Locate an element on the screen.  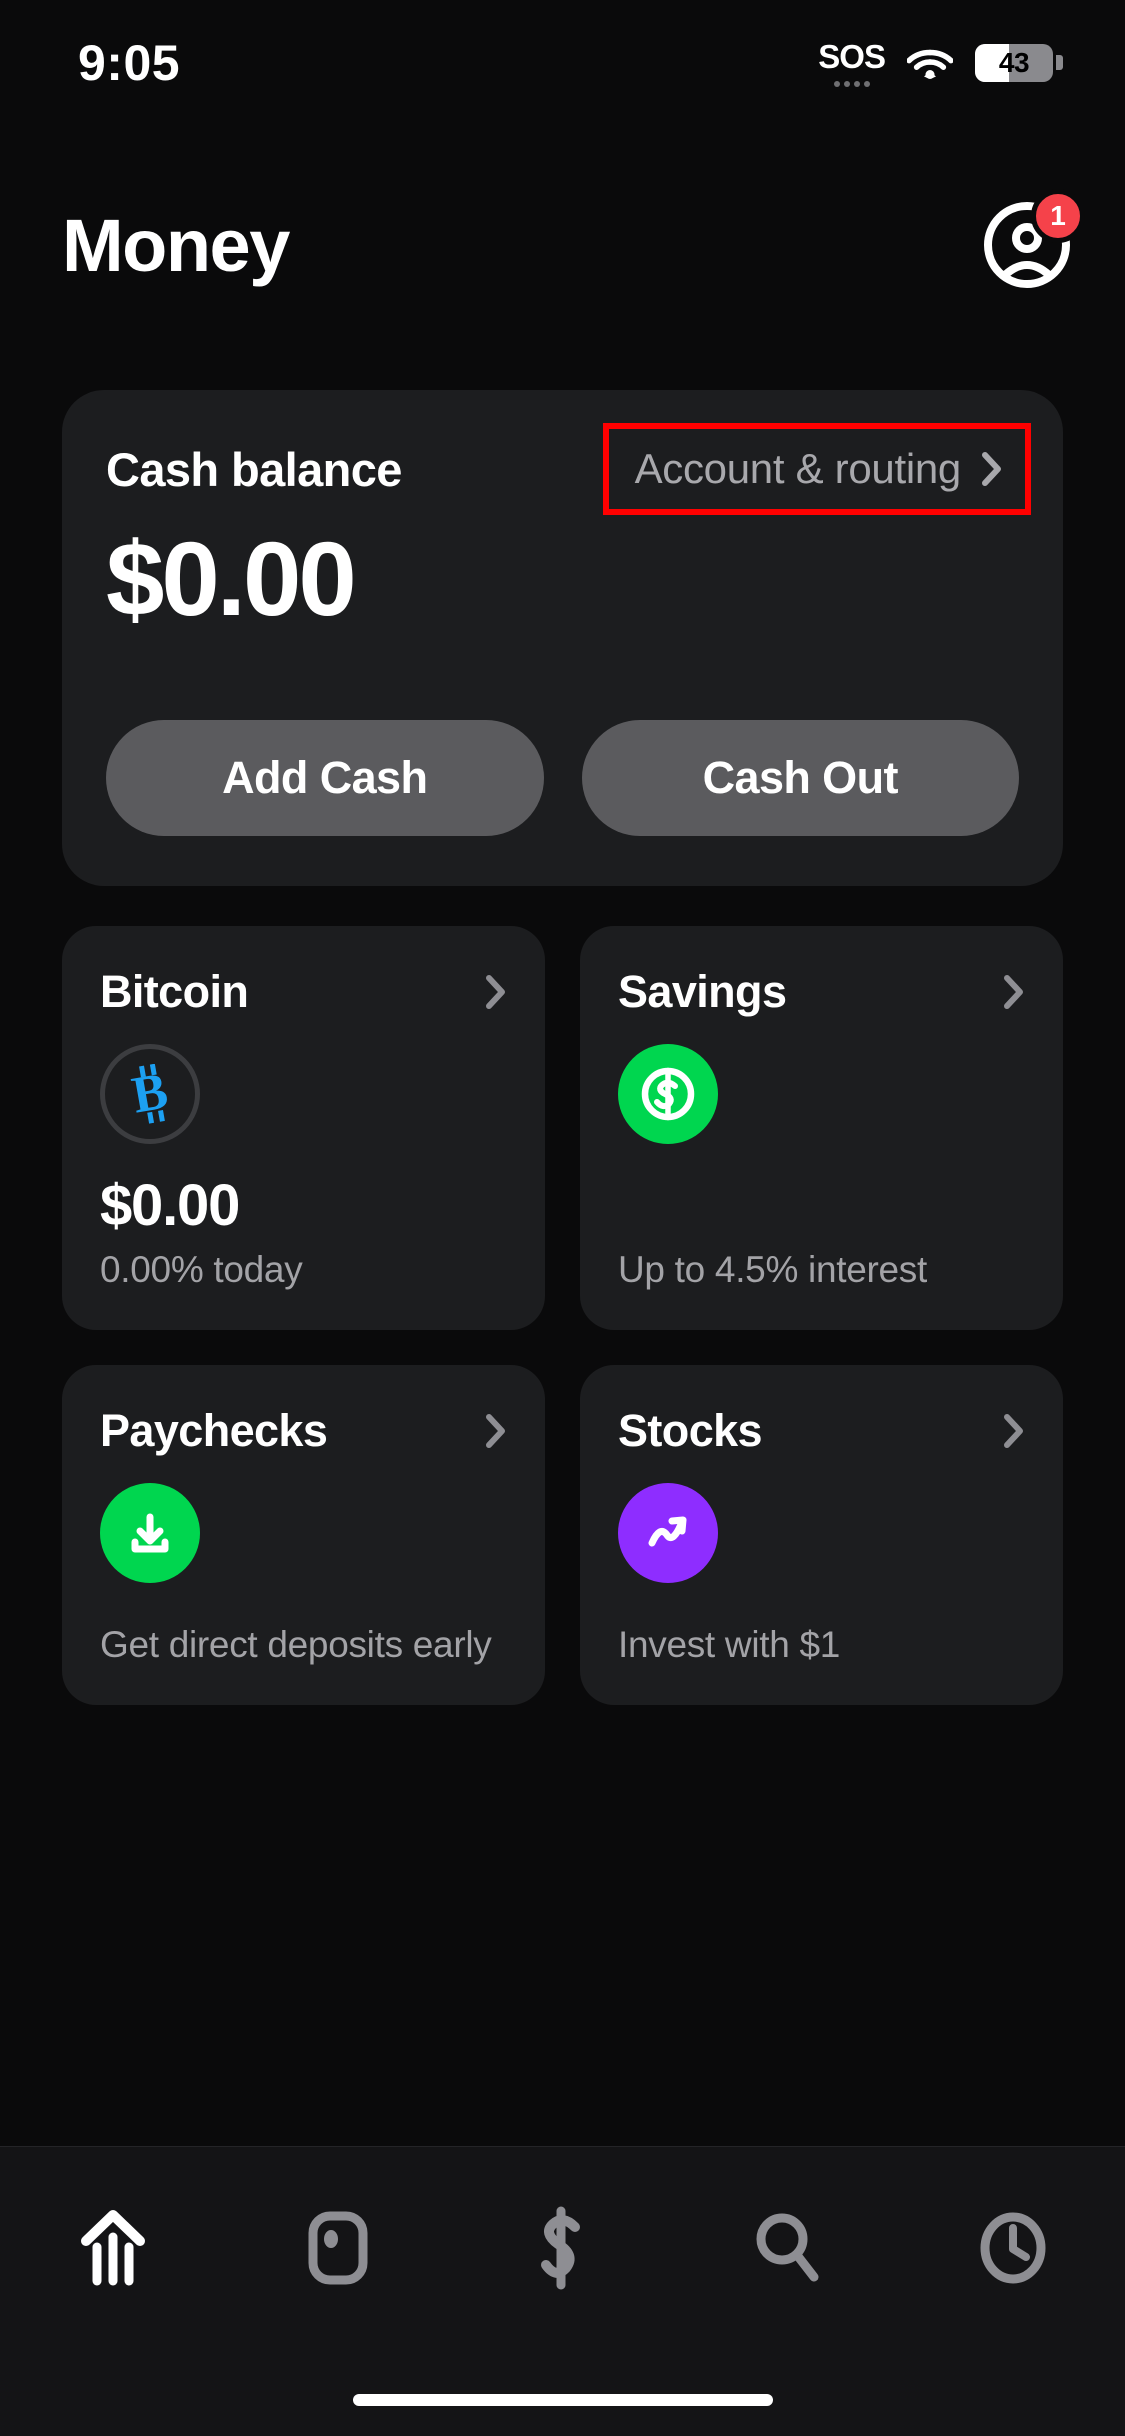
wifi-icon is located at coordinates (930, 63).